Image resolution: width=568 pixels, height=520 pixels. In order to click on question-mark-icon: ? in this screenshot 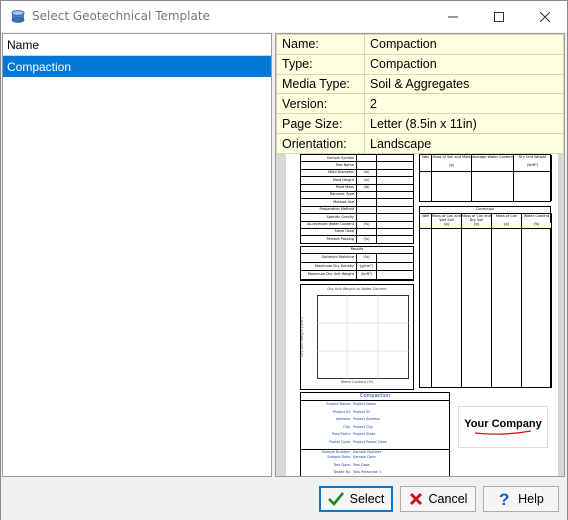, I will do `click(504, 499)`.